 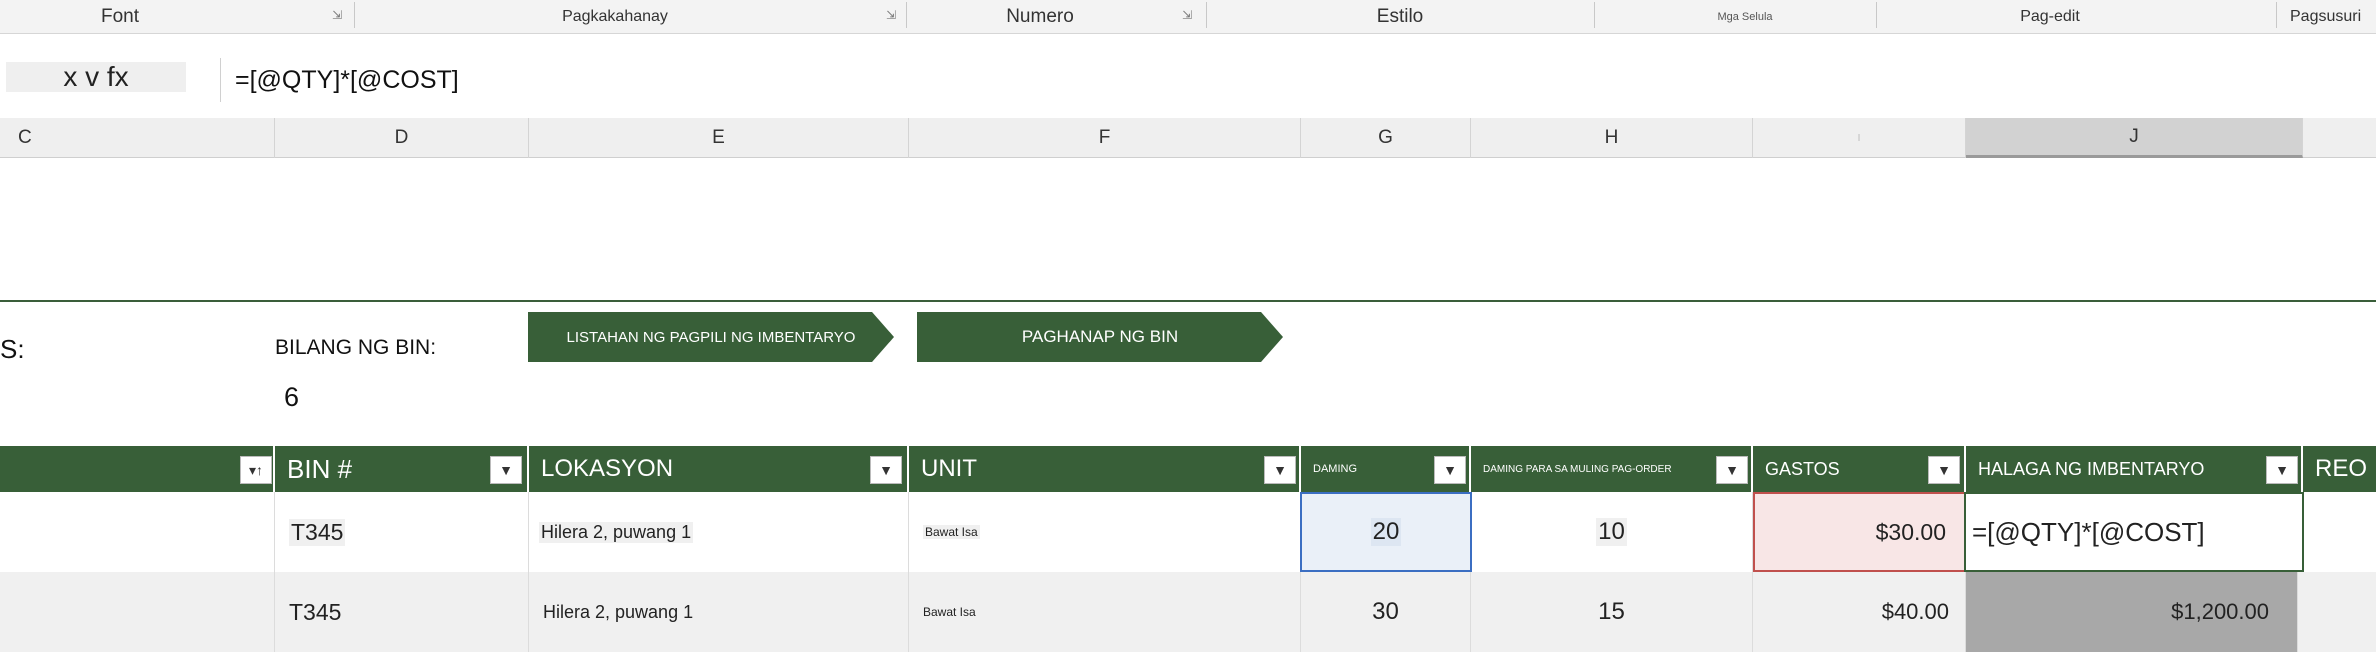 I want to click on bin-count-label: BILANG NG BIN:, so click(x=356, y=347).